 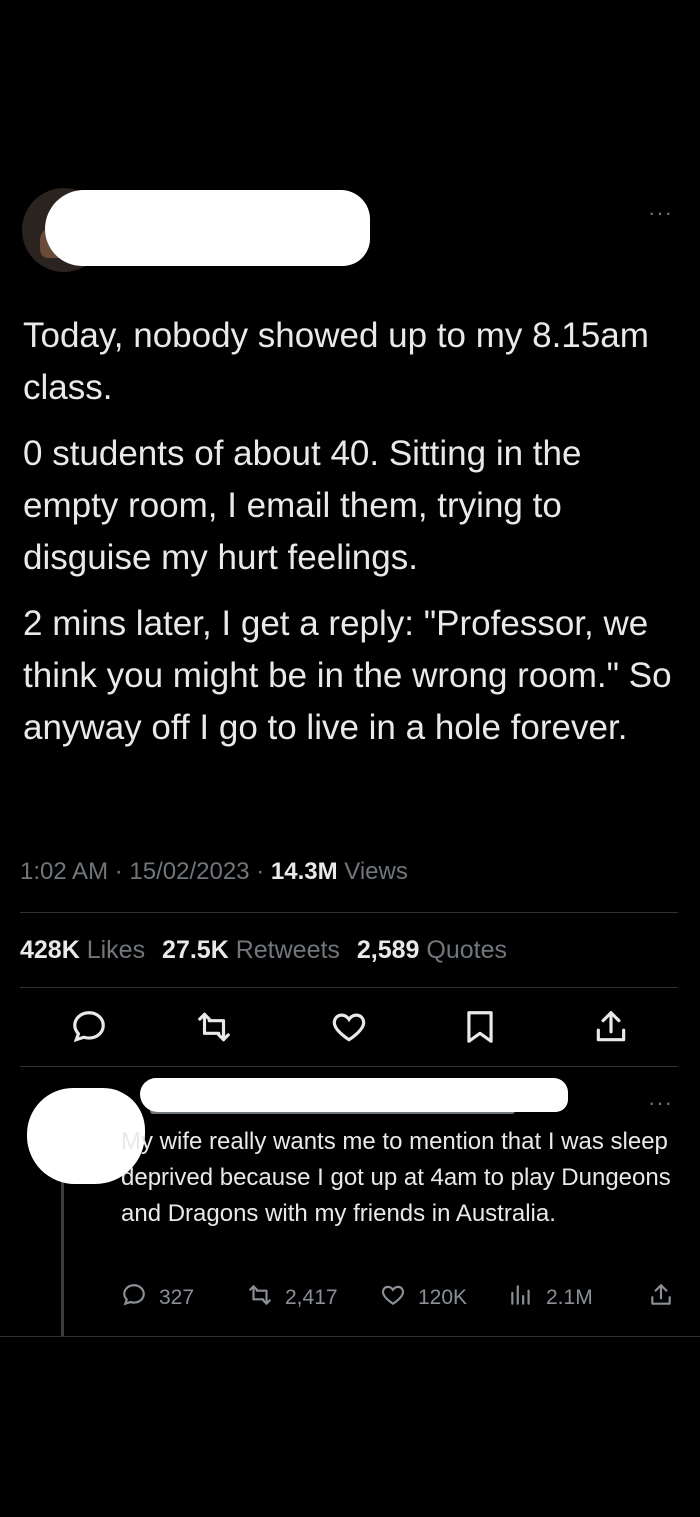 I want to click on reply-reply-button: 327, so click(x=157, y=1298).